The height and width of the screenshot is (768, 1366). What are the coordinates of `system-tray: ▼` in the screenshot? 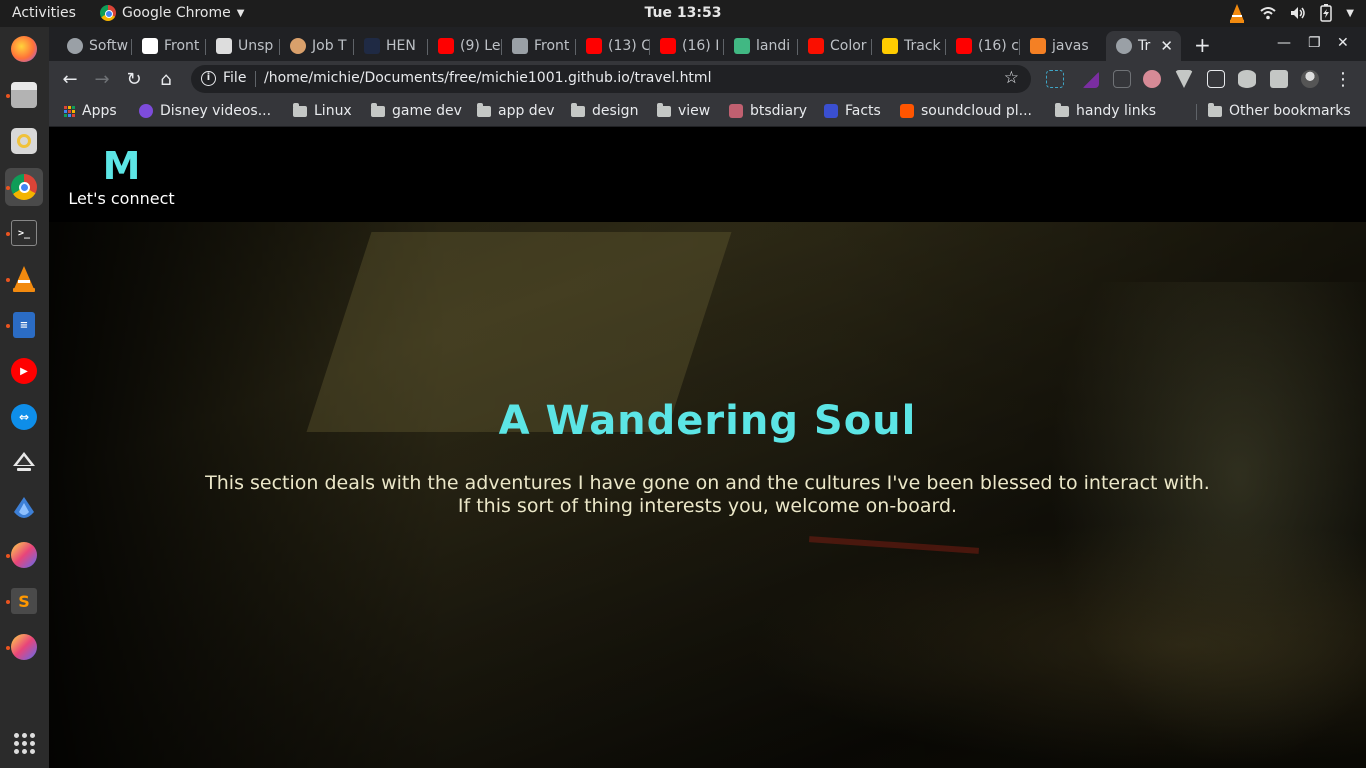 It's located at (1291, 13).